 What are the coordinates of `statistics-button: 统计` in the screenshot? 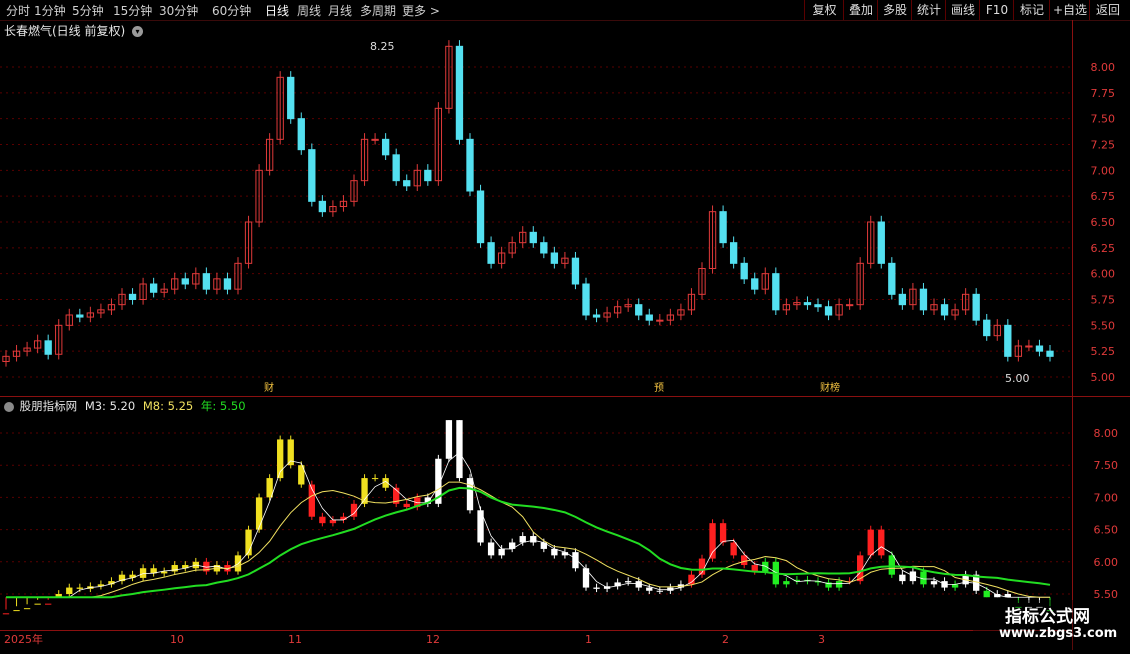 It's located at (928, 10).